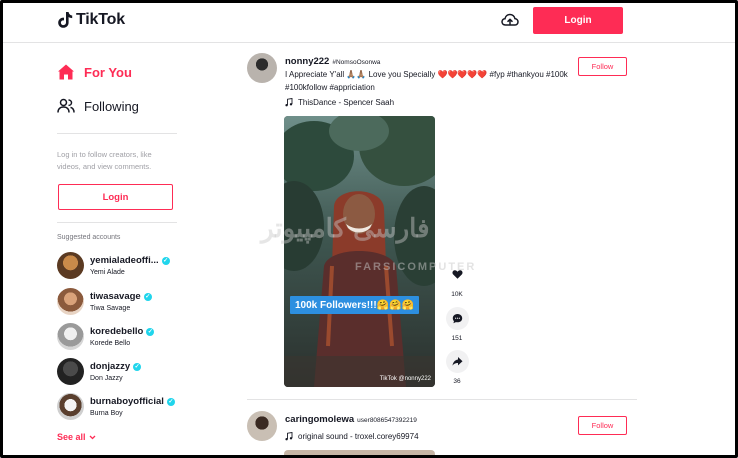  I want to click on share-count: 36, so click(457, 381).